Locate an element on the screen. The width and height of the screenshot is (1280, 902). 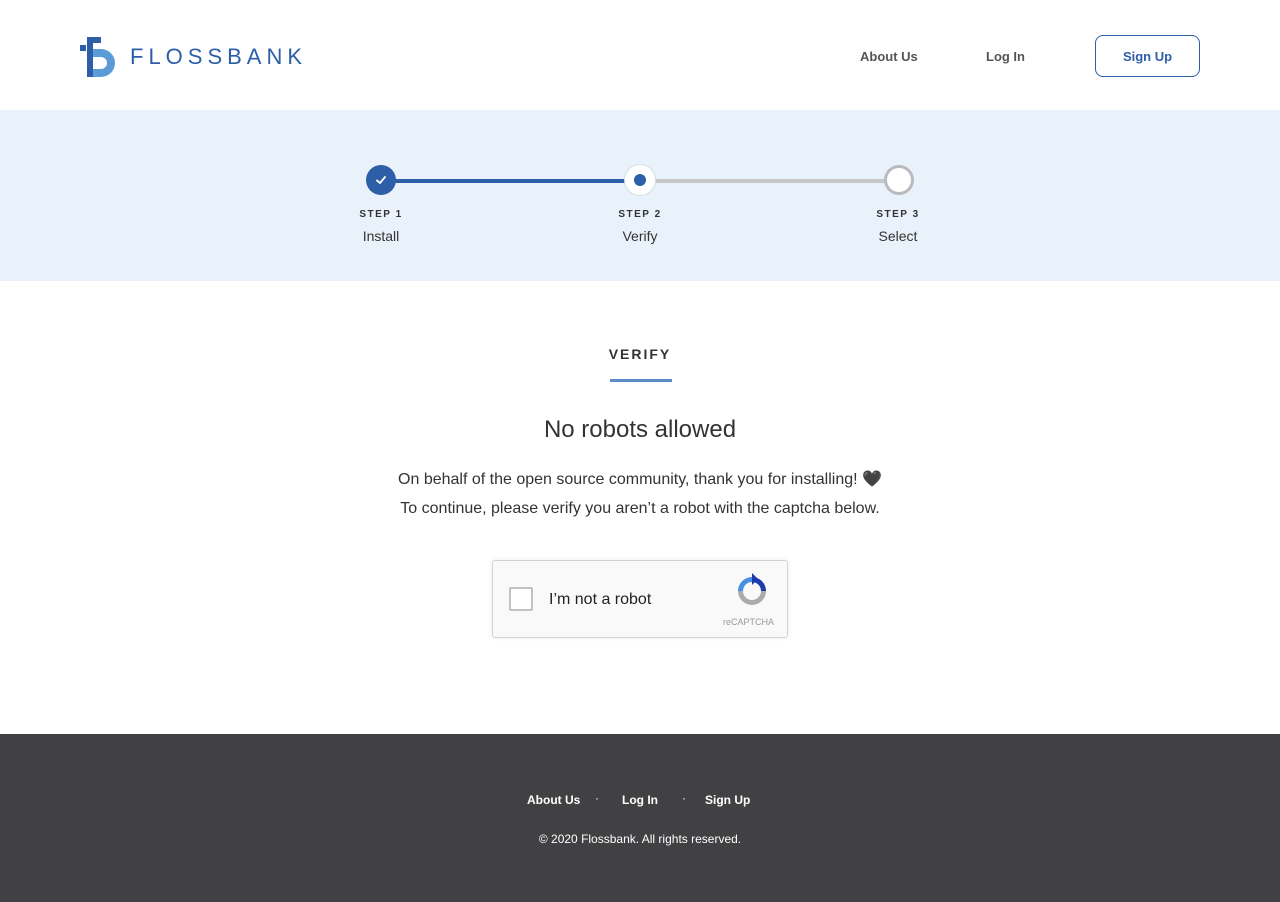
section-title-underline is located at coordinates (641, 380).